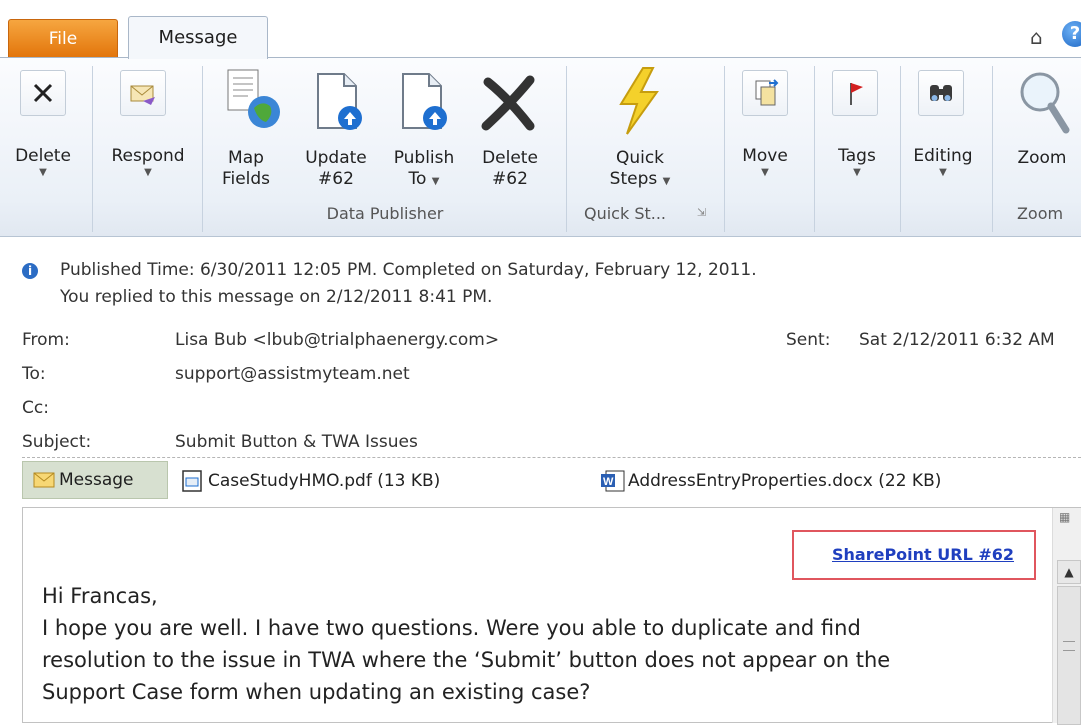  What do you see at coordinates (44, 480) in the screenshot?
I see `envelope-icon` at bounding box center [44, 480].